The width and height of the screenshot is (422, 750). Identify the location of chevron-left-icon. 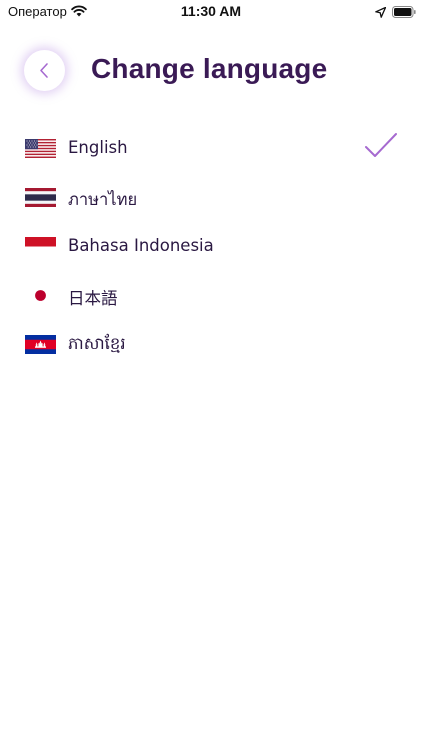
(44, 70).